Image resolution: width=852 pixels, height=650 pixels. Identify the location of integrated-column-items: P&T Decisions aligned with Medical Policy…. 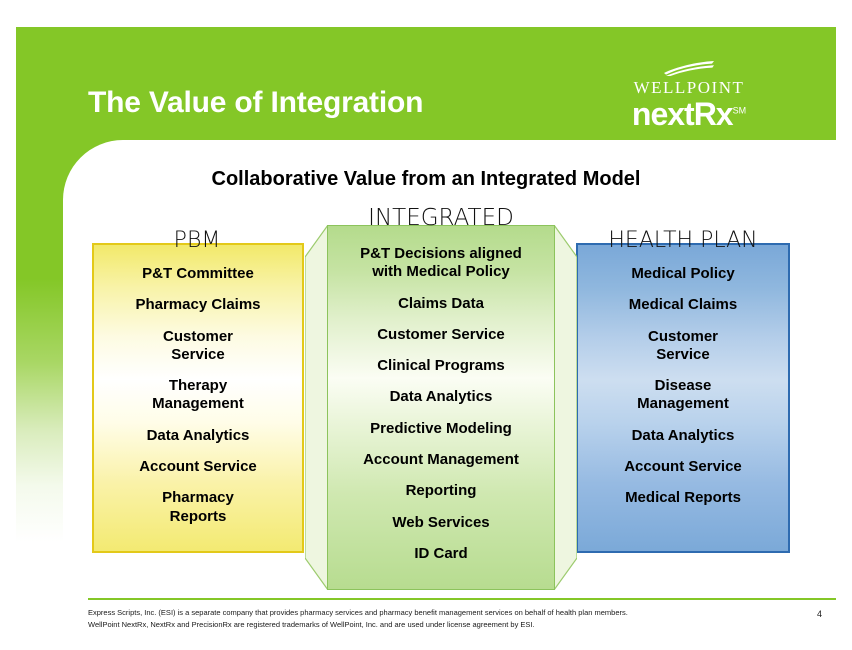
(441, 410).